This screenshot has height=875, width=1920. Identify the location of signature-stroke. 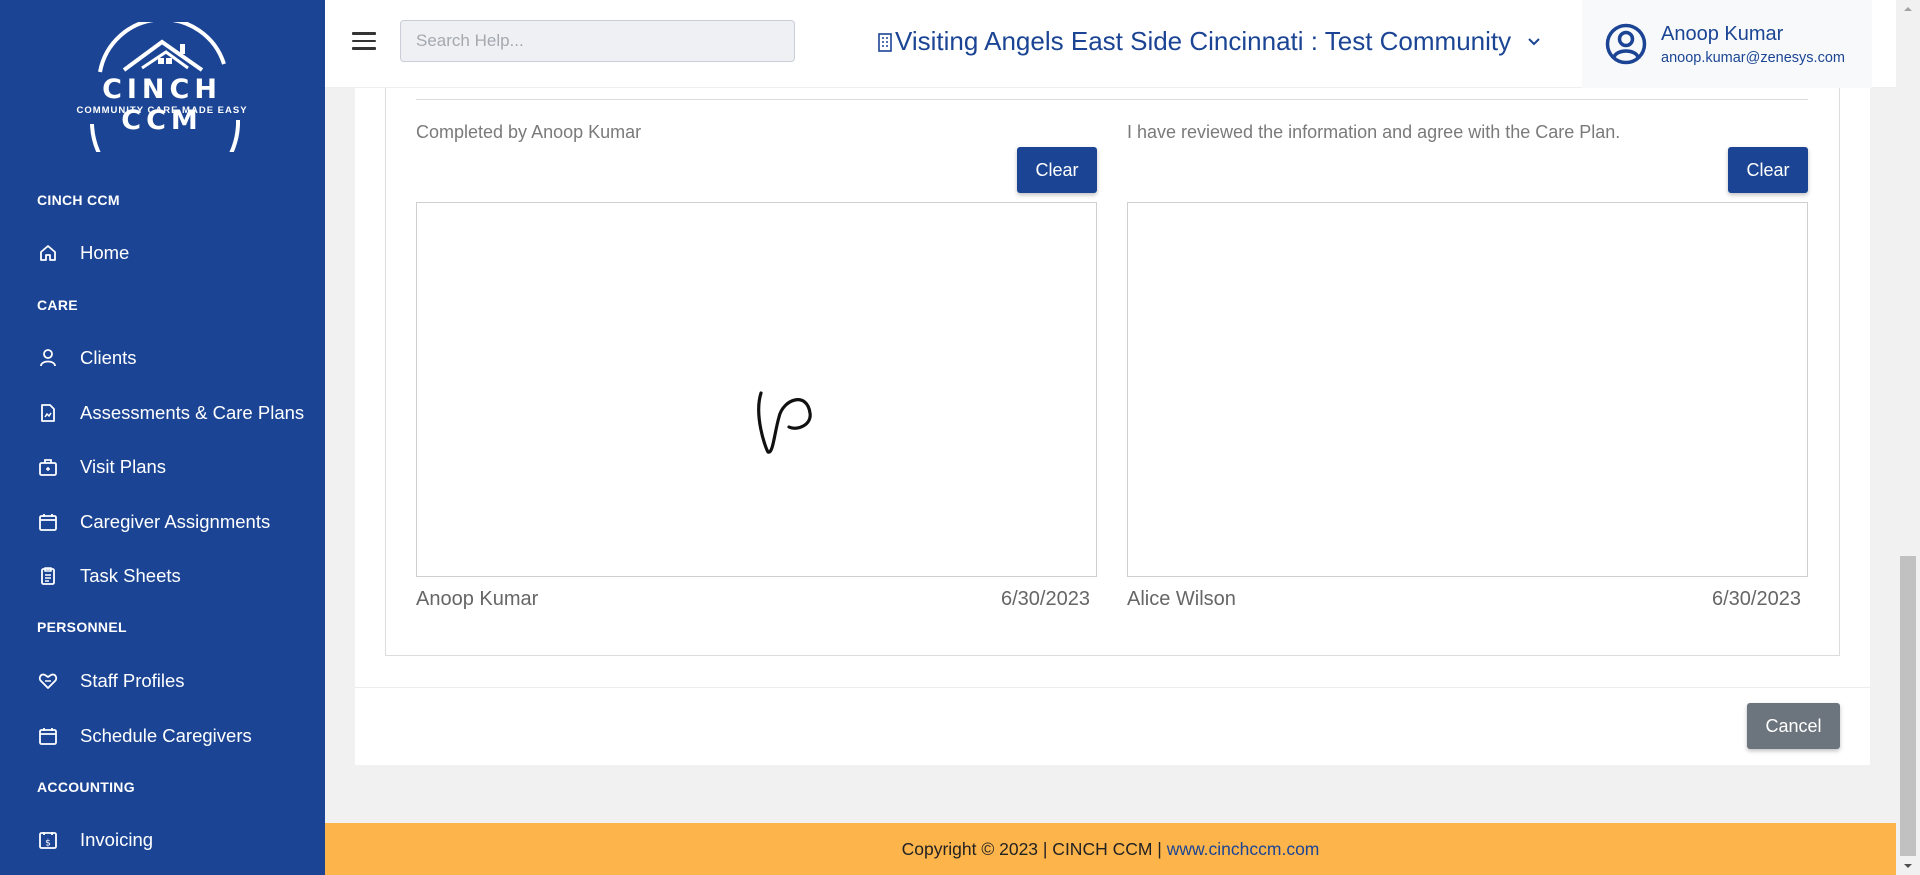
(784, 422).